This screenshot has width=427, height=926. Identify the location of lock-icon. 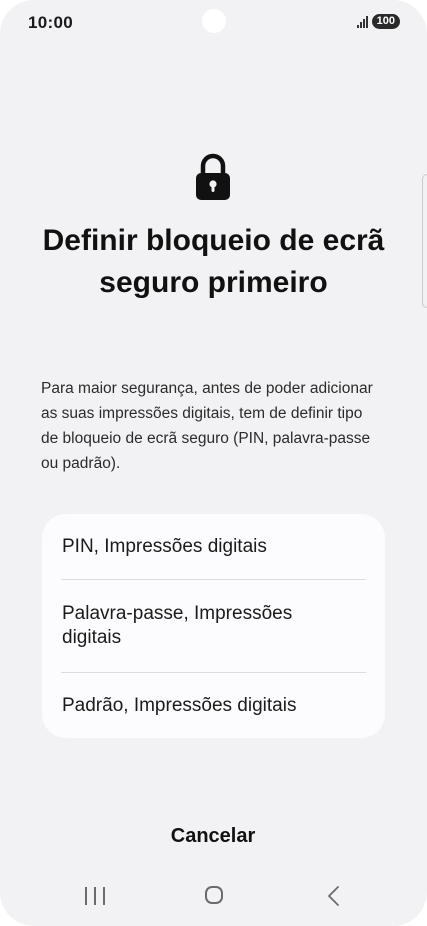
(213, 176).